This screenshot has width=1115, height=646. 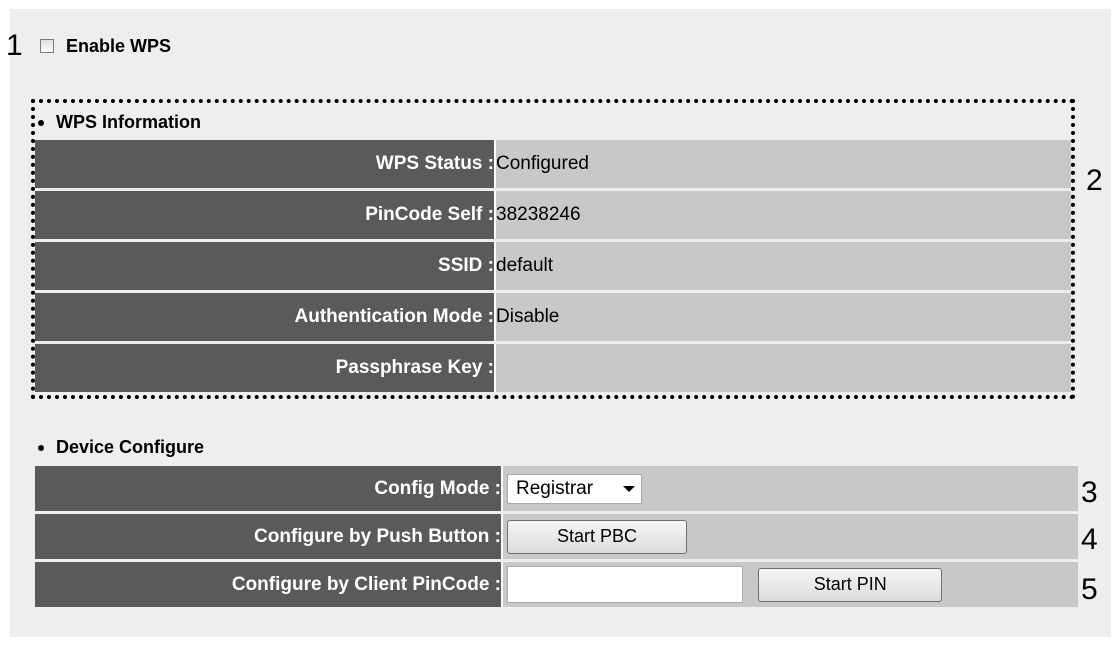 I want to click on device-configure-title: Device Configure, so click(x=121, y=447).